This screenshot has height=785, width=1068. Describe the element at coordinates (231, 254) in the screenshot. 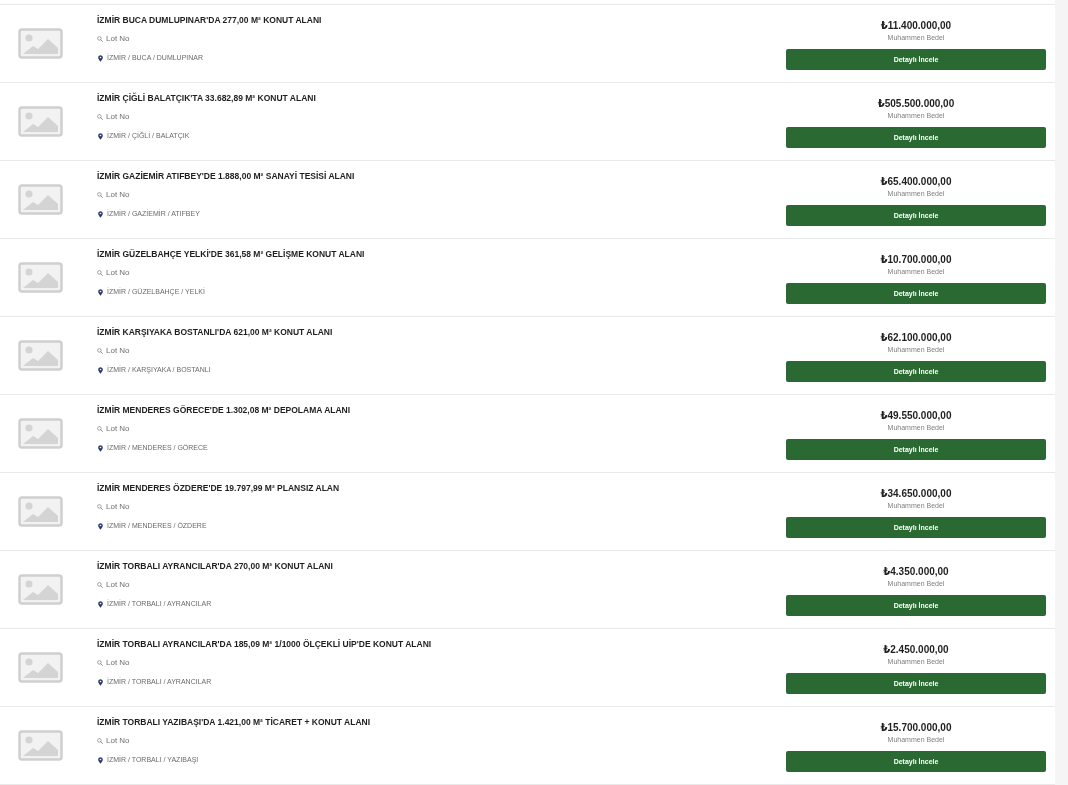

I see `listing-title: İZMİR GÜZELBAHÇE YELKİ'DE 361,58 M² GELİŞME KONUT ALANI` at that location.